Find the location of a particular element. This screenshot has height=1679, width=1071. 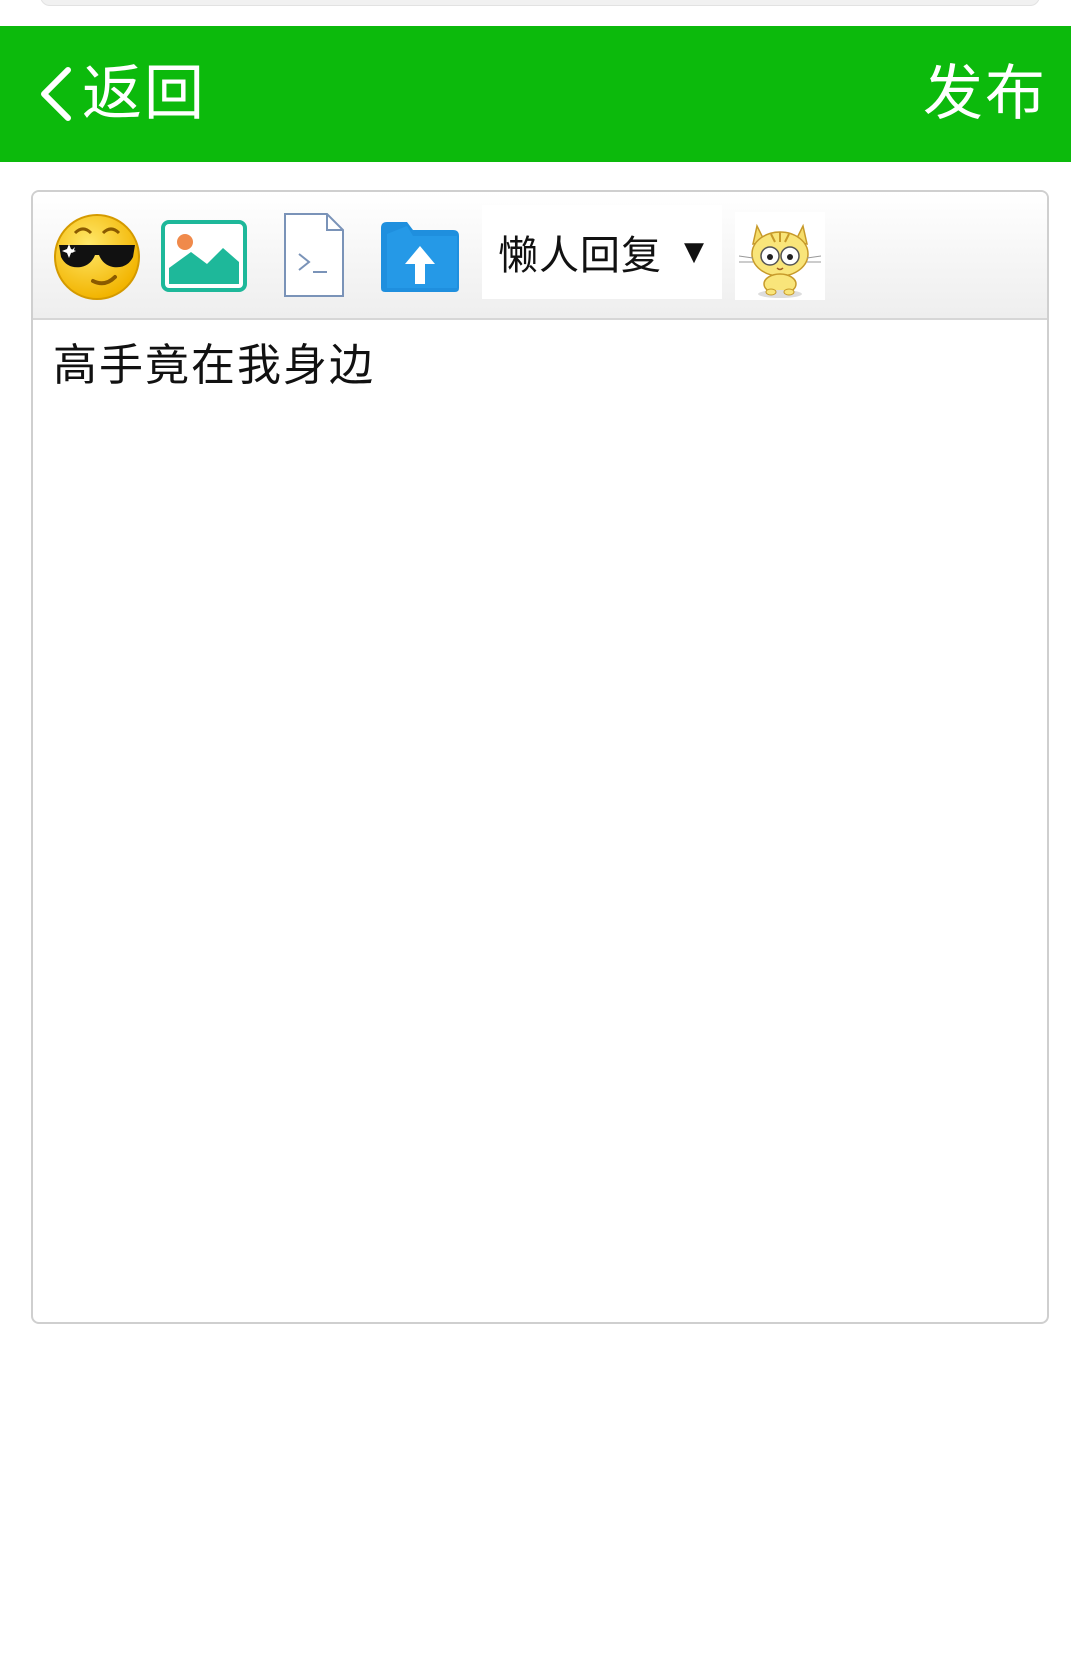

publish-button: 发布 is located at coordinates (985, 94).